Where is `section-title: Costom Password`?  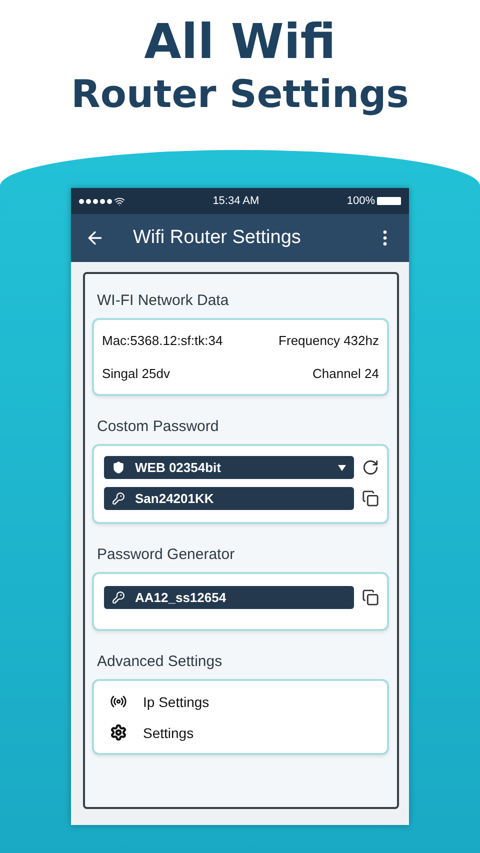 section-title: Costom Password is located at coordinates (158, 426).